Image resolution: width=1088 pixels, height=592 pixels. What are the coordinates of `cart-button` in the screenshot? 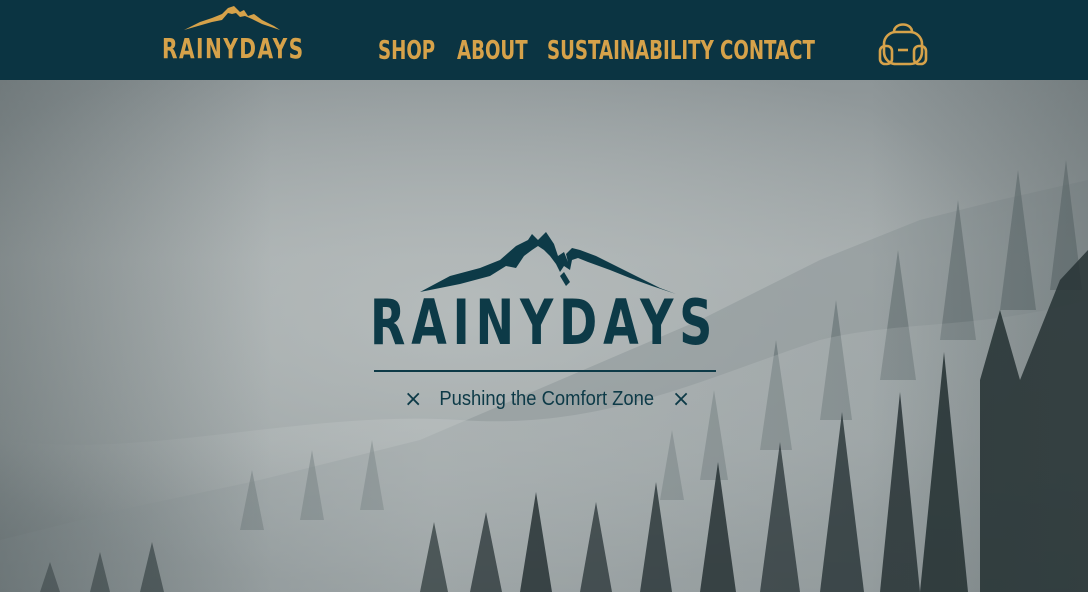 It's located at (903, 42).